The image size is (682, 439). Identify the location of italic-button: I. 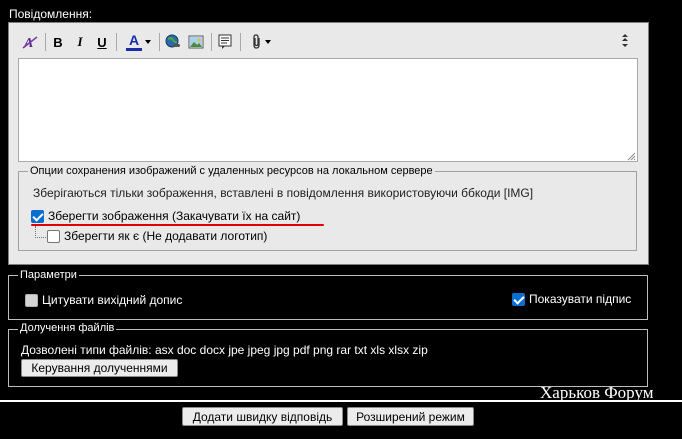
(80, 42).